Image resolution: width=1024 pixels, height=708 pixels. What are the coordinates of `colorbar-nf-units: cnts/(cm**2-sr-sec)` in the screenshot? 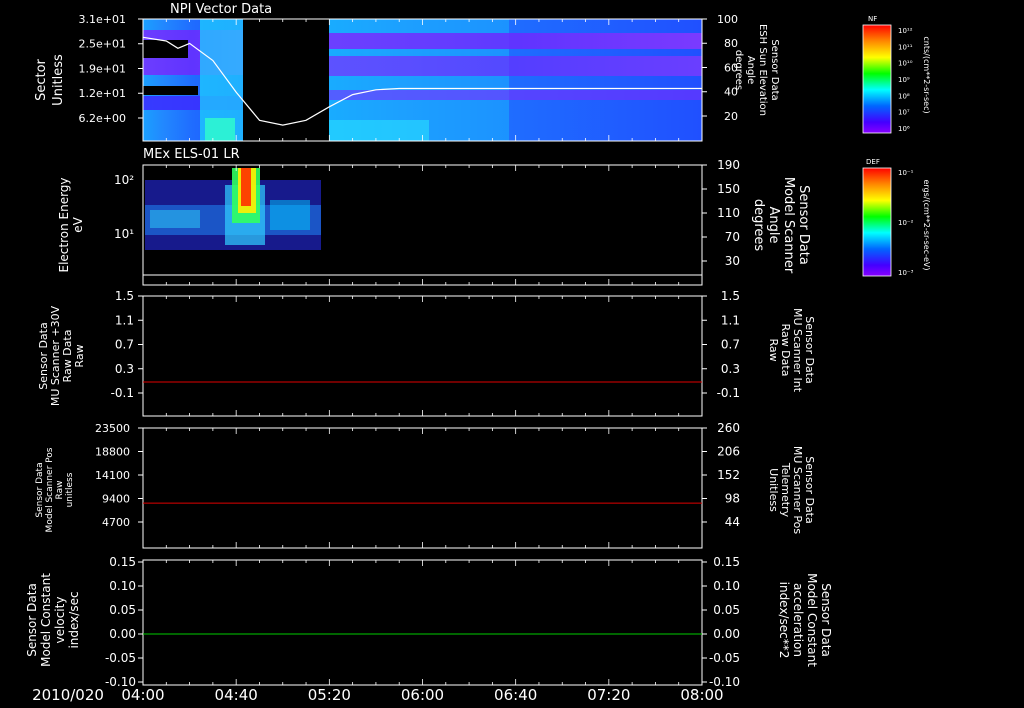 It's located at (926, 74).